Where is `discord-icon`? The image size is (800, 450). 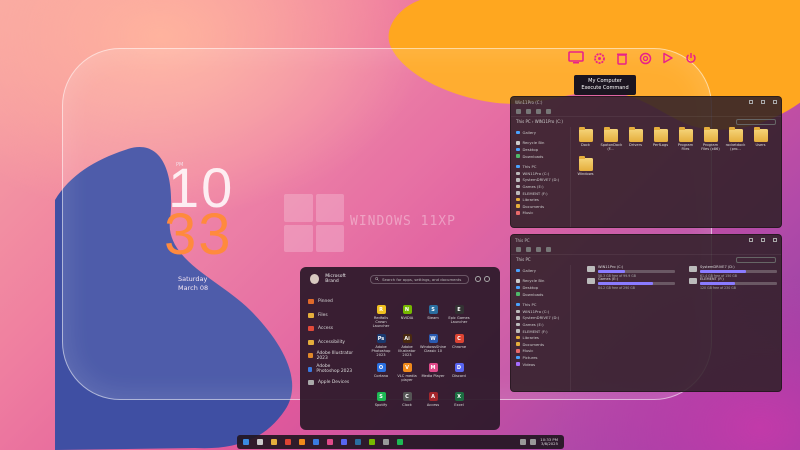 discord-icon is located at coordinates (344, 442).